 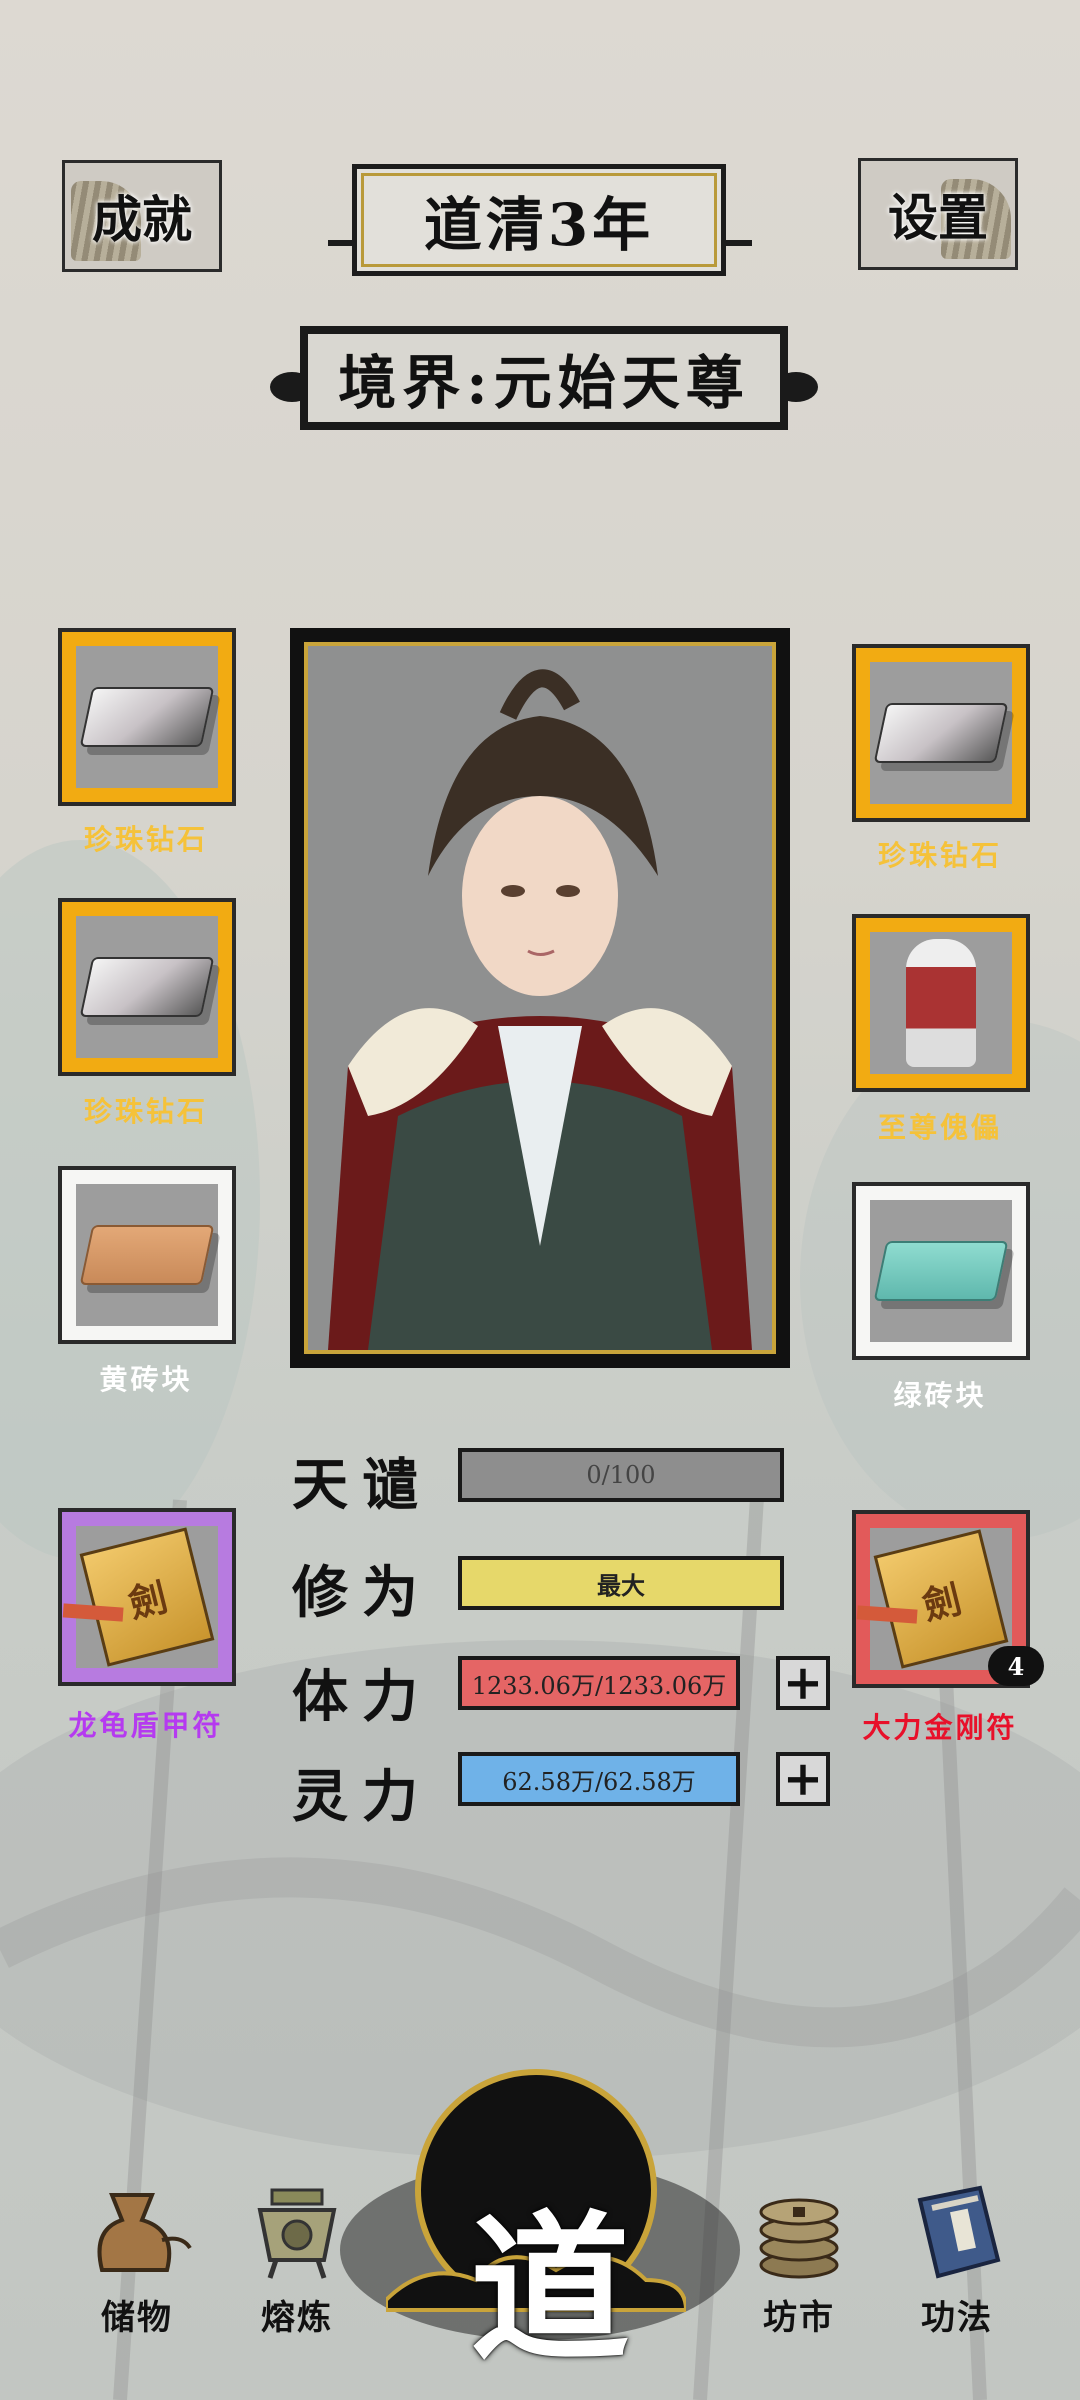 I want to click on character-avatar, so click(x=540, y=998).